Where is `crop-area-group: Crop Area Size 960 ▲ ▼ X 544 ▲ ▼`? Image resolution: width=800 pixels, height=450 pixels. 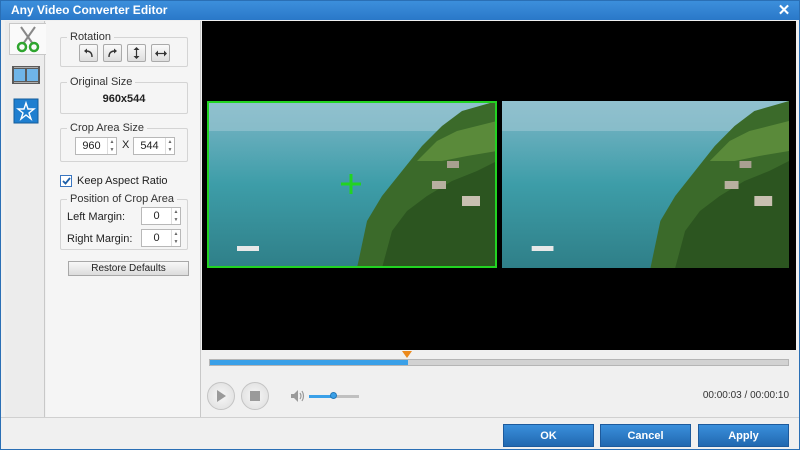
crop-area-group: Crop Area Size 960 ▲ ▼ X 544 ▲ ▼ is located at coordinates (124, 142).